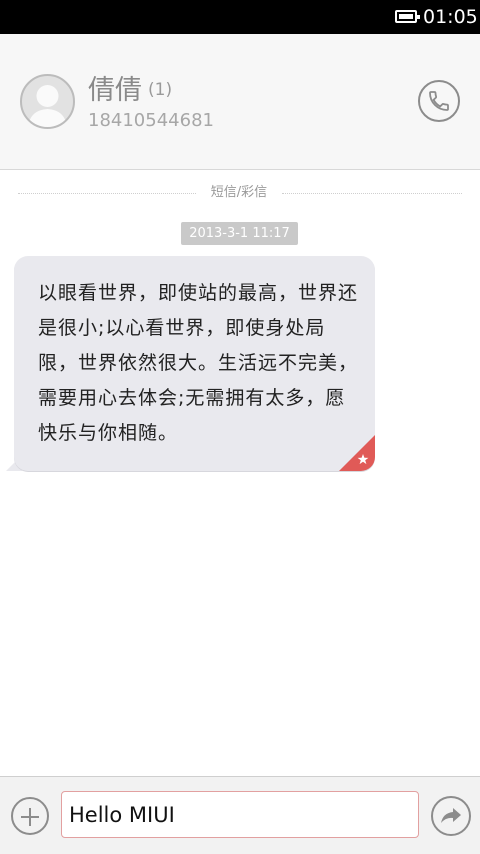  What do you see at coordinates (450, 17) in the screenshot?
I see `status-time: 01:05` at bounding box center [450, 17].